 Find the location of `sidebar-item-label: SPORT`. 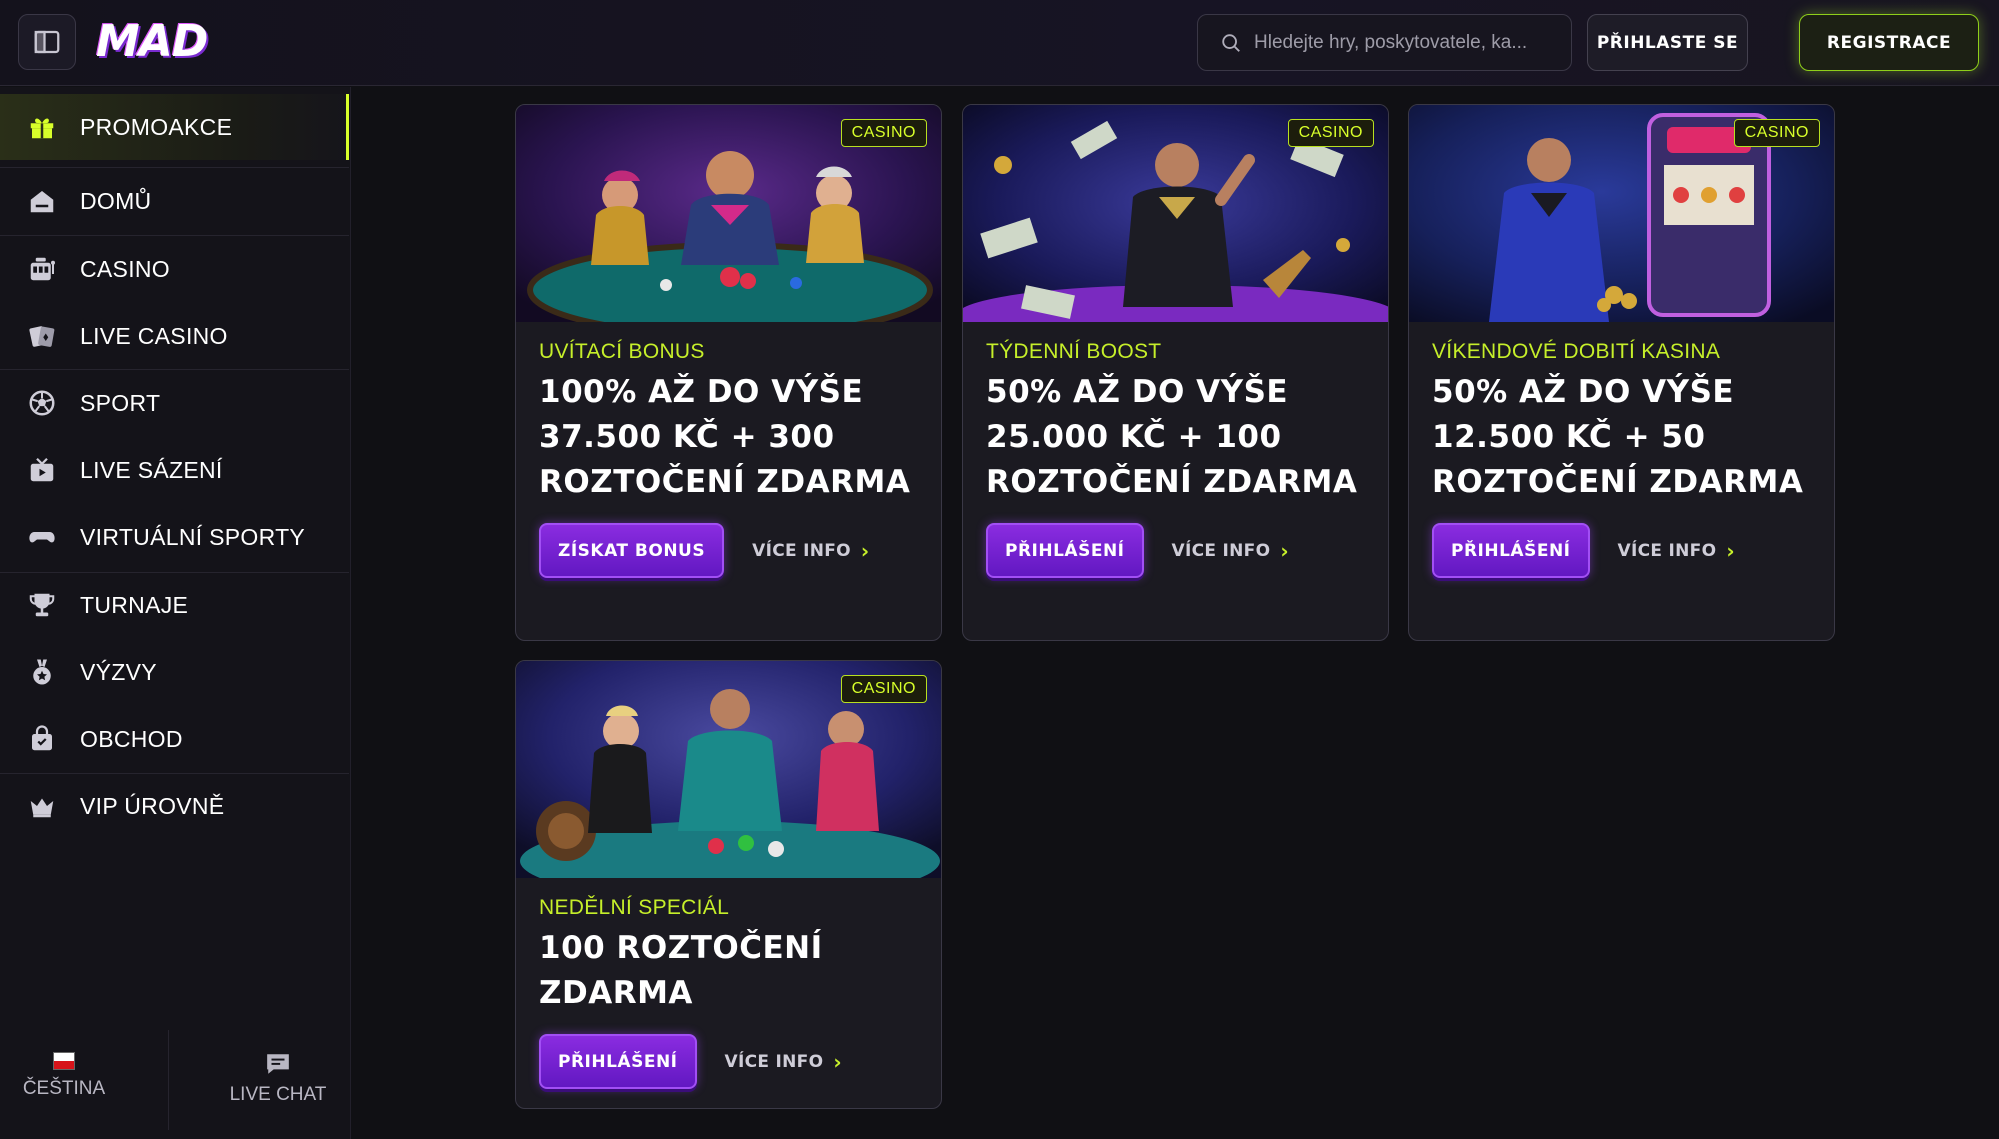

sidebar-item-label: SPORT is located at coordinates (120, 402).